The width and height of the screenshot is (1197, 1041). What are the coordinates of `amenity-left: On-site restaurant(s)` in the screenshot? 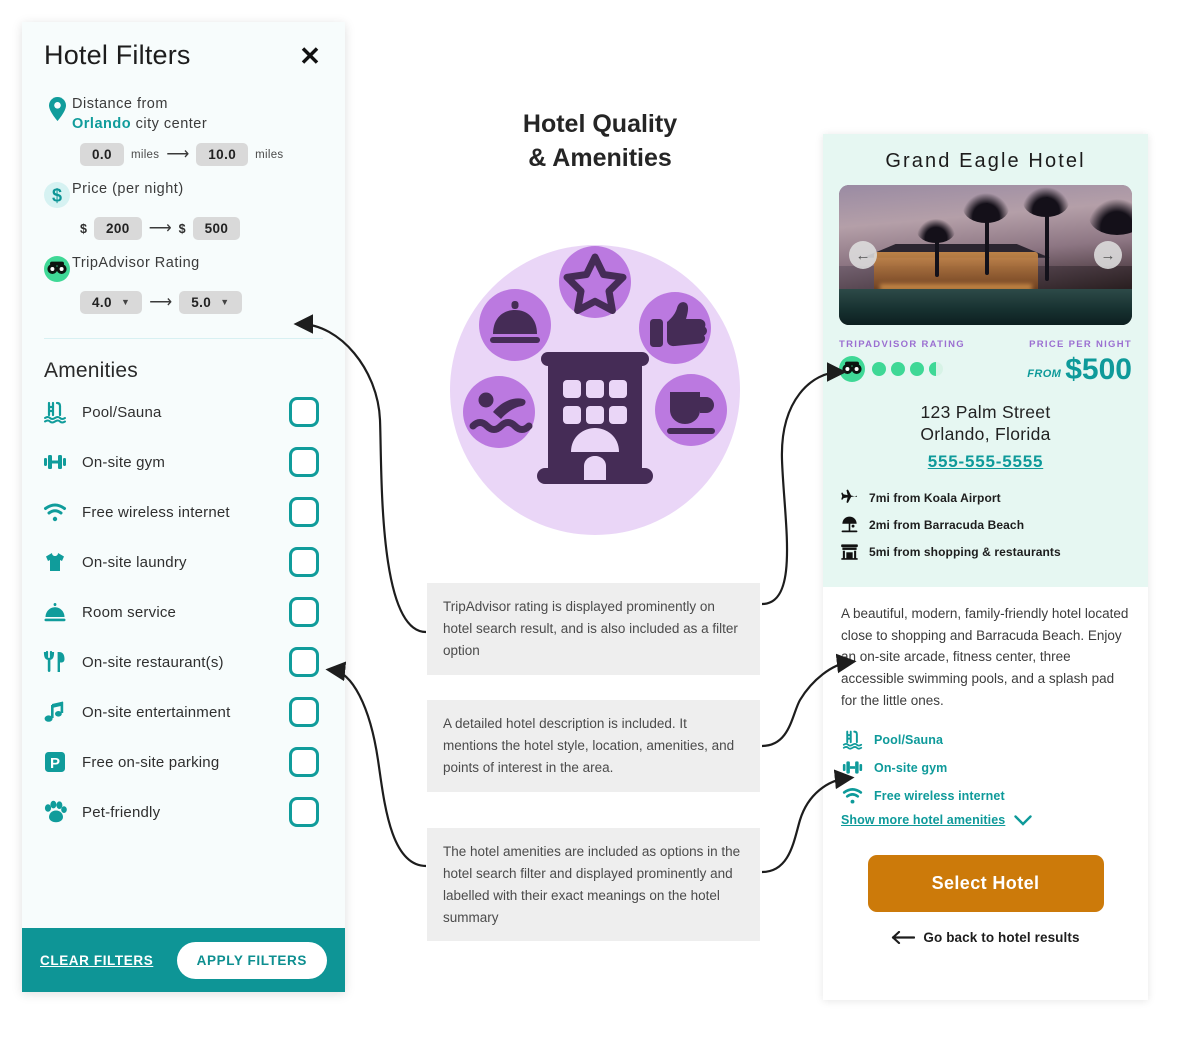 It's located at (133, 662).